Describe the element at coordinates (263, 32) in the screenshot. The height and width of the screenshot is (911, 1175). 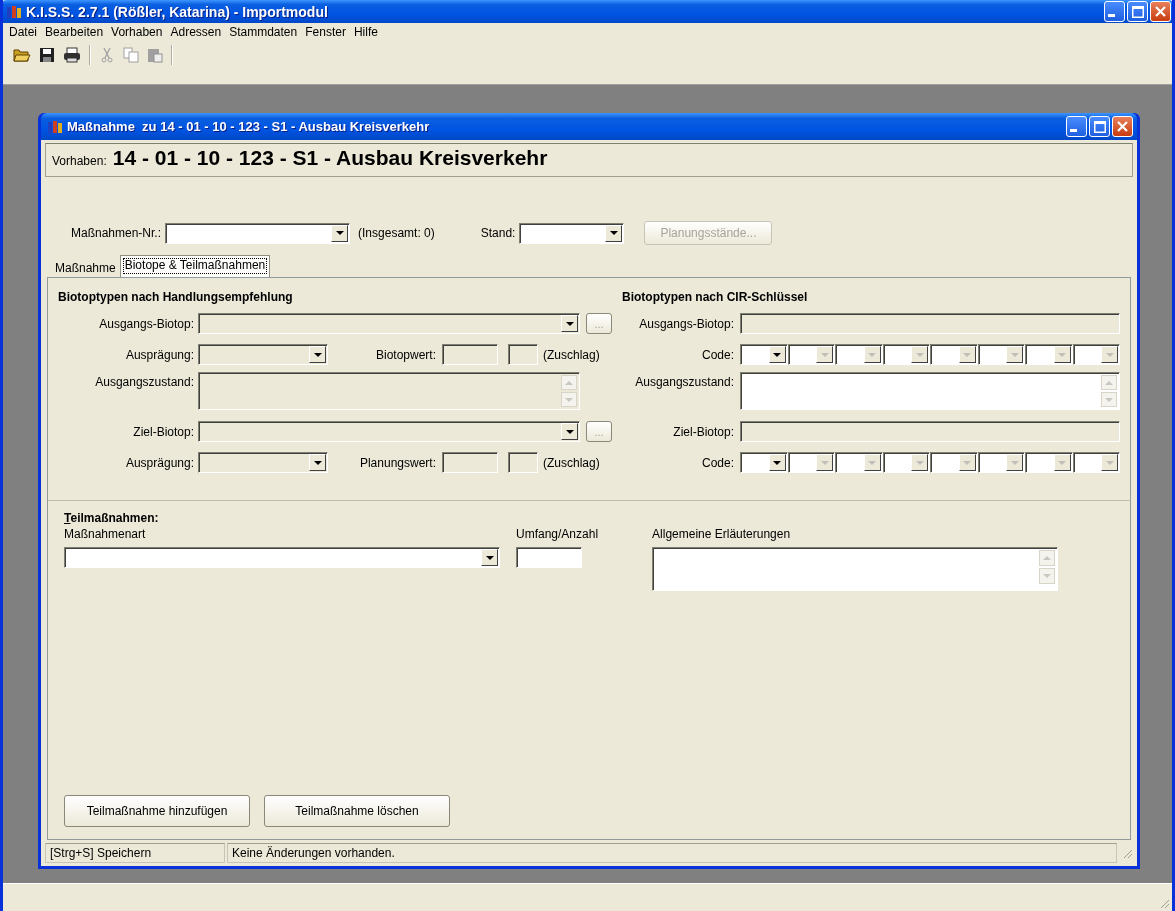
I see `menu-item: Stammdaten` at that location.